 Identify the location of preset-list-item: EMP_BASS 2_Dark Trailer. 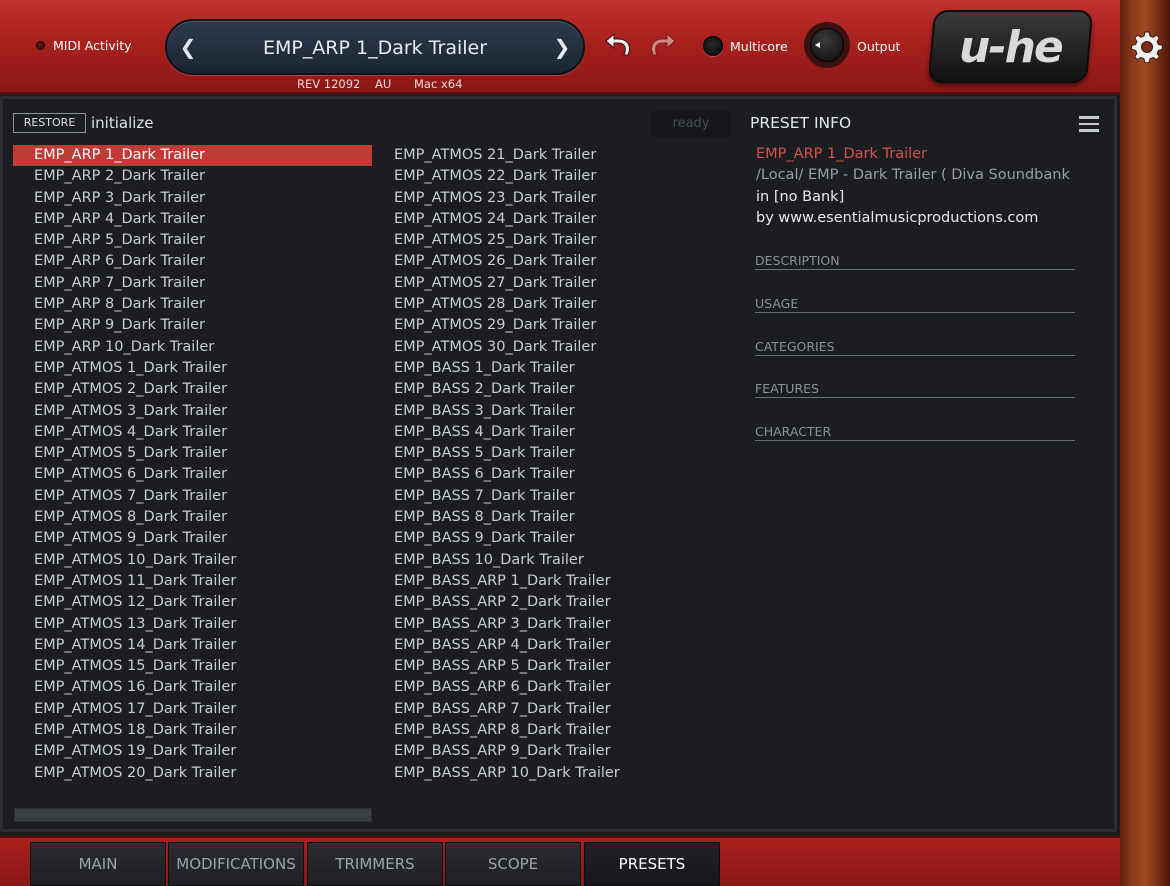
(552, 389).